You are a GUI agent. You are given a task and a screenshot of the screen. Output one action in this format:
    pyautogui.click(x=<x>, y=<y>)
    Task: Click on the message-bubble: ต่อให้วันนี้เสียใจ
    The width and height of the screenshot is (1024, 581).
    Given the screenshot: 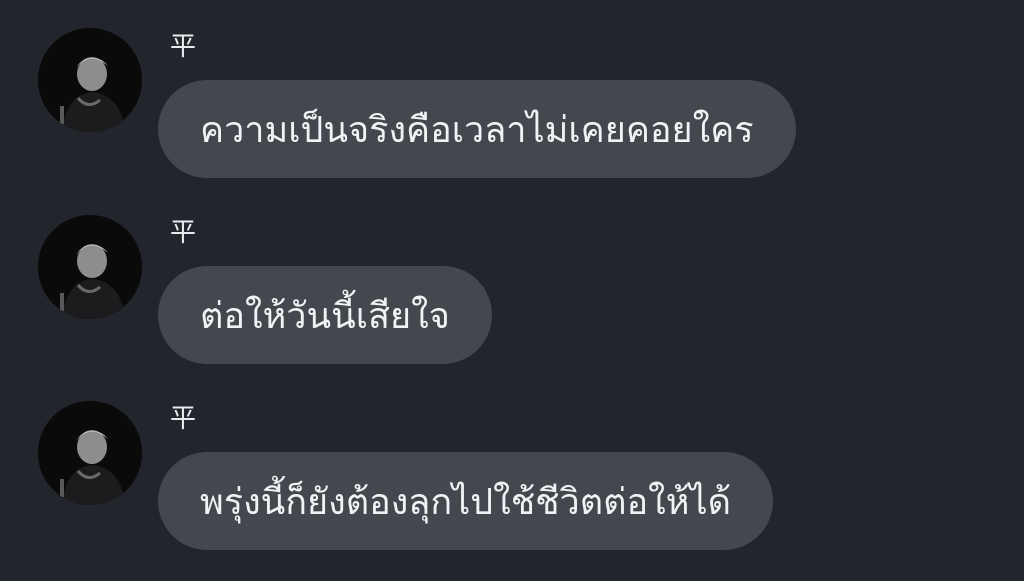 What is the action you would take?
    pyautogui.click(x=325, y=315)
    